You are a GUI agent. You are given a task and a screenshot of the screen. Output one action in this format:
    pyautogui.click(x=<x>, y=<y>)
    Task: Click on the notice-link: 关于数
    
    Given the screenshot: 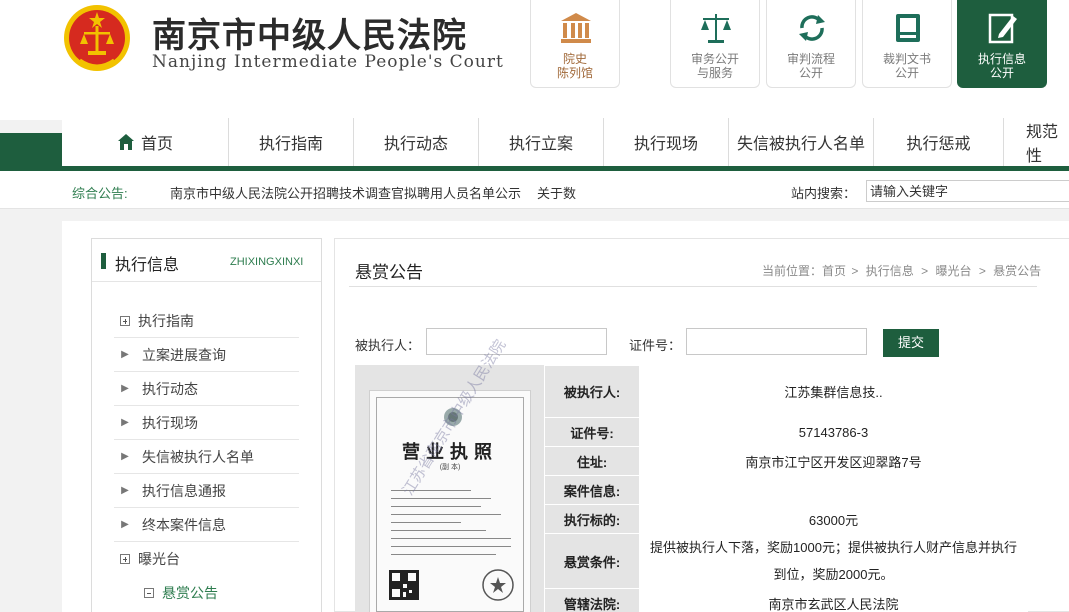 What is the action you would take?
    pyautogui.click(x=556, y=193)
    